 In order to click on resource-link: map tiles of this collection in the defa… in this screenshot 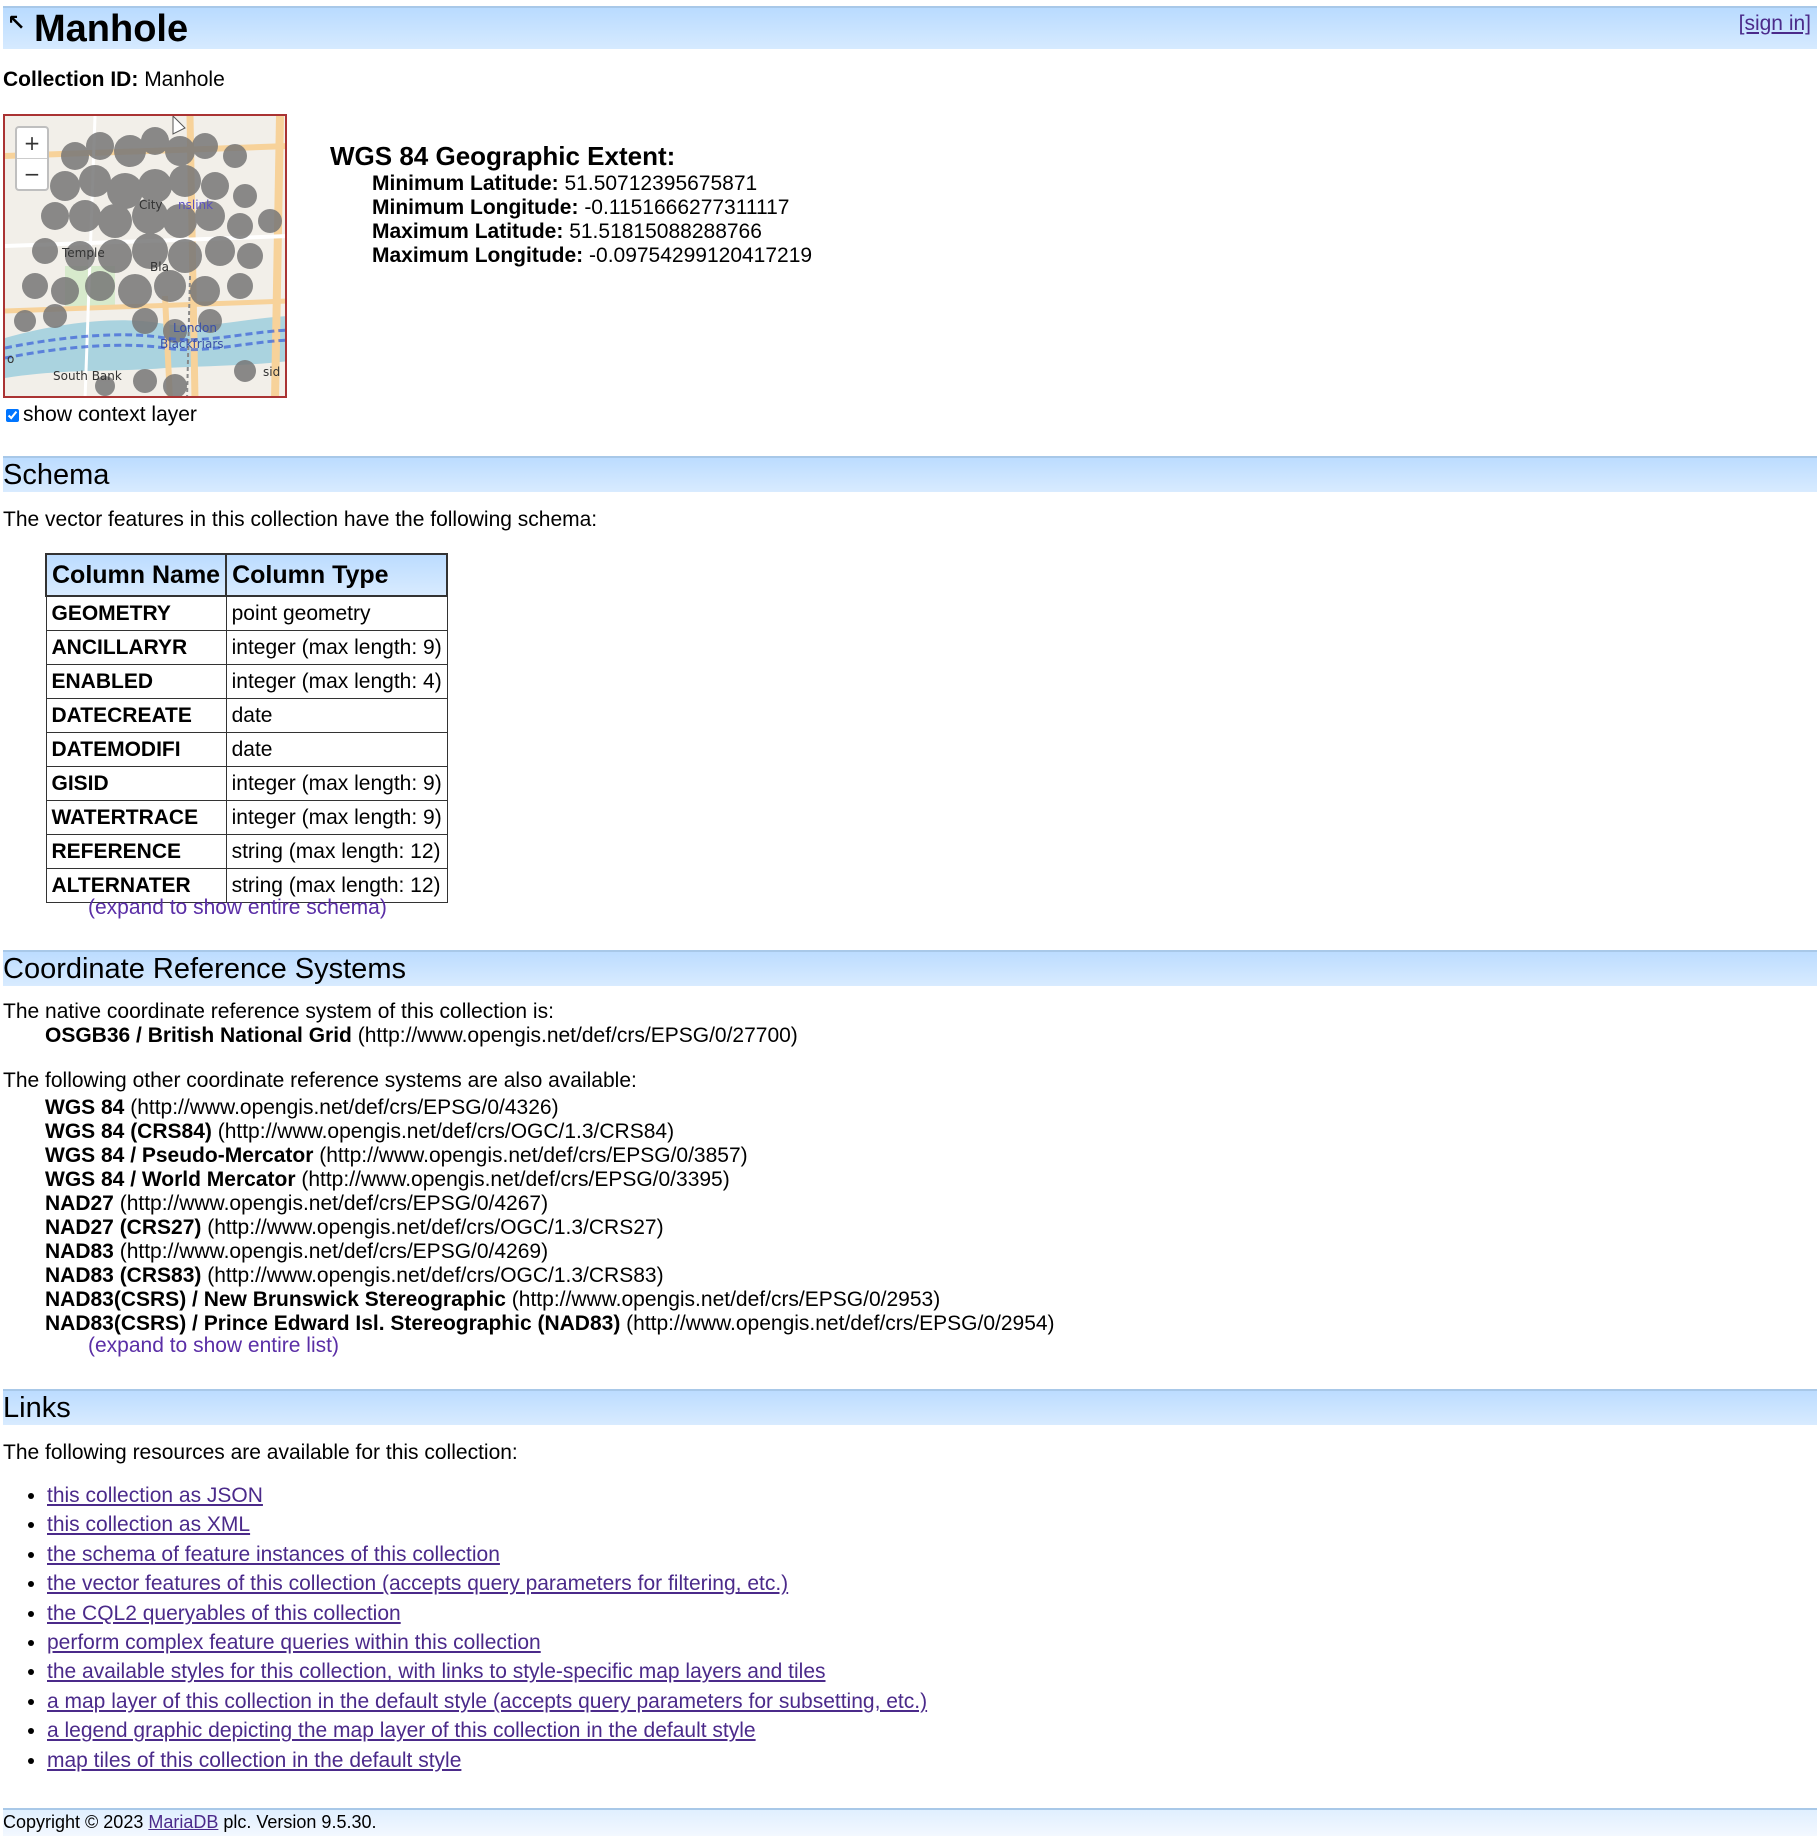, I will do `click(254, 1760)`.